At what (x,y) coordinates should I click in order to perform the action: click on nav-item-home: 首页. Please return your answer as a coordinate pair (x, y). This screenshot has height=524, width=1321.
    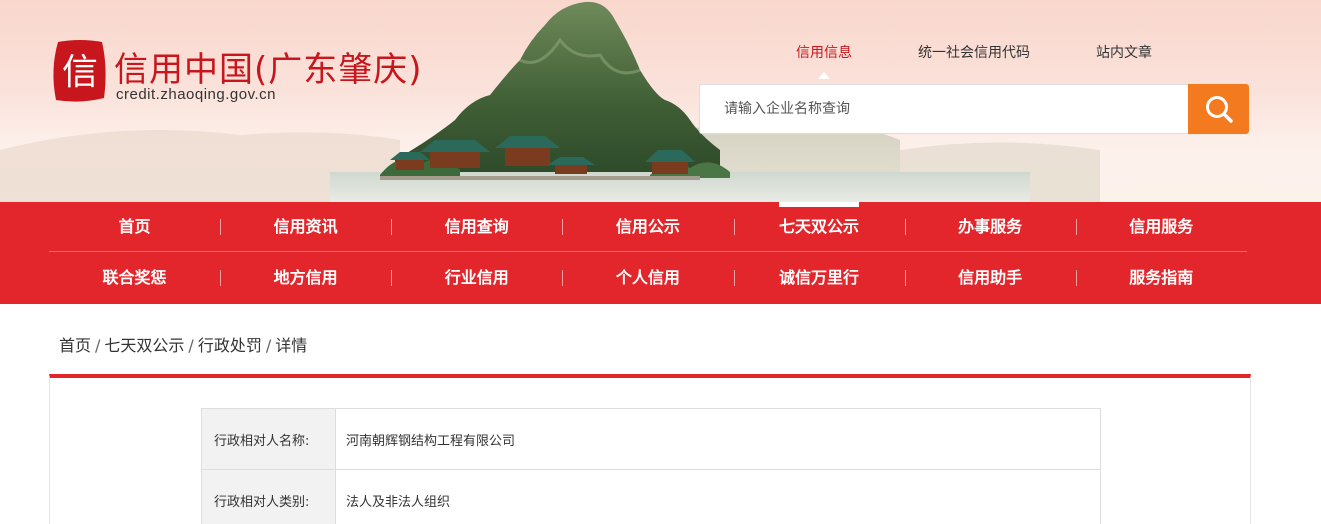
    Looking at the image, I should click on (134, 227).